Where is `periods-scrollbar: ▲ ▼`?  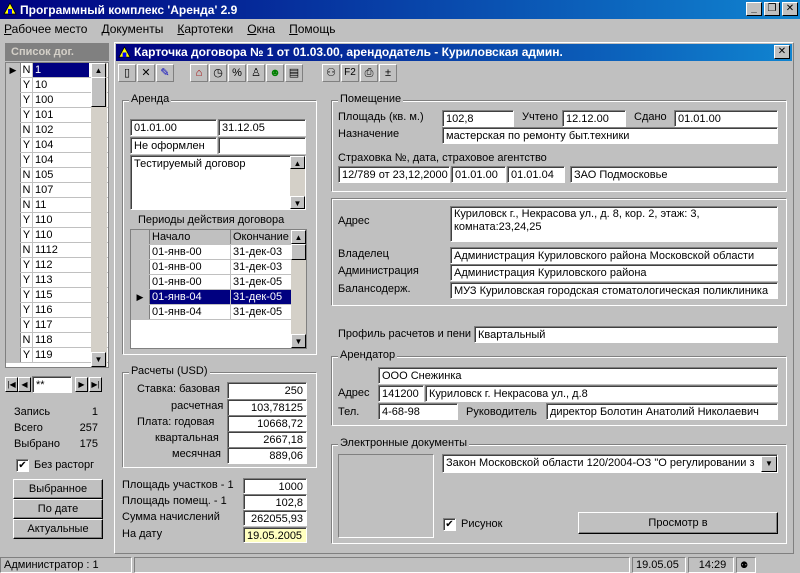
periods-scrollbar: ▲ ▼ is located at coordinates (298, 289).